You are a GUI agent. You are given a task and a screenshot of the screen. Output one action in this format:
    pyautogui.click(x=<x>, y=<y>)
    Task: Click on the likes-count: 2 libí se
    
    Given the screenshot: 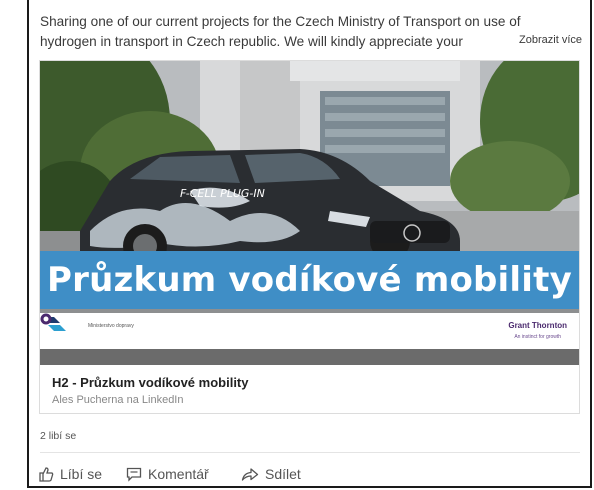 What is the action you would take?
    pyautogui.click(x=58, y=436)
    